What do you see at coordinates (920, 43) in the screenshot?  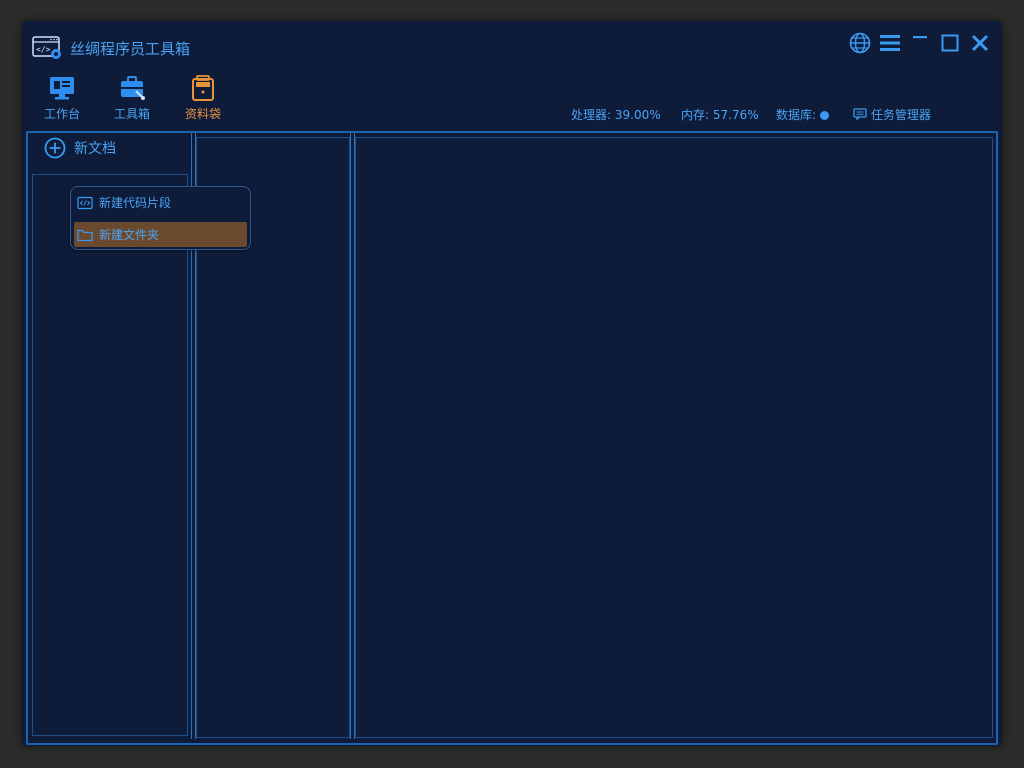 I see `minimize-icon` at bounding box center [920, 43].